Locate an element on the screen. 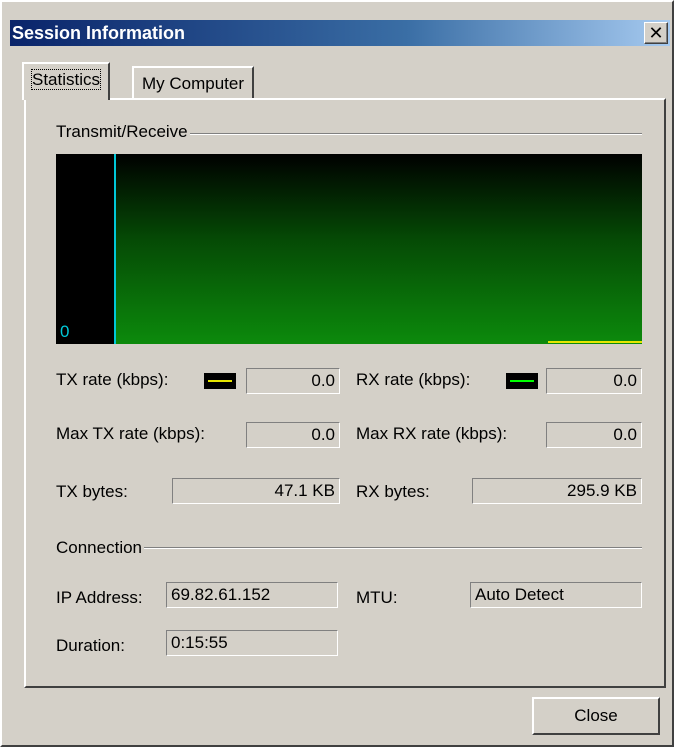 This screenshot has width=674, height=747. rx-color-swatch is located at coordinates (522, 381).